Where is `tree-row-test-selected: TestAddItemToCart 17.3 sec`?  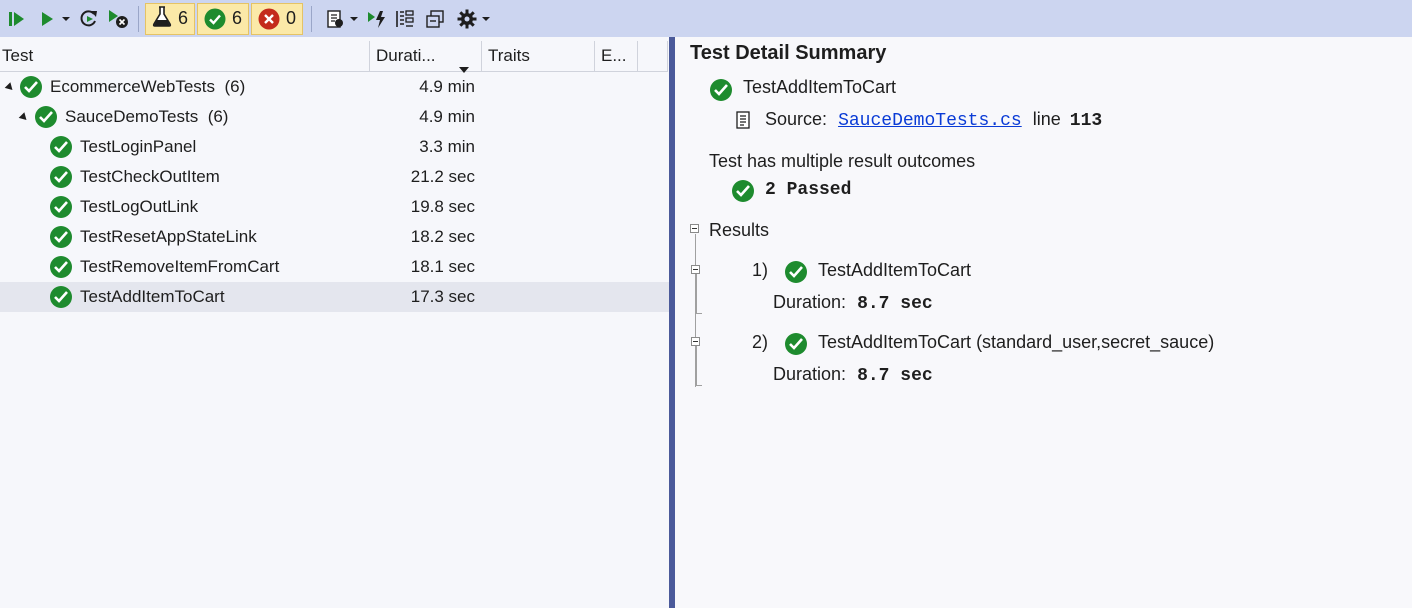 tree-row-test-selected: TestAddItemToCart 17.3 sec is located at coordinates (334, 297).